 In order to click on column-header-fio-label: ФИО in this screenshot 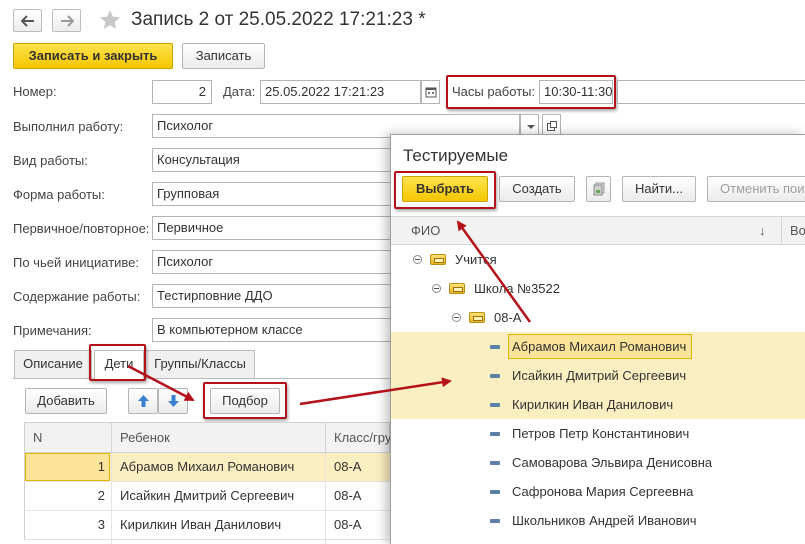, I will do `click(426, 230)`.